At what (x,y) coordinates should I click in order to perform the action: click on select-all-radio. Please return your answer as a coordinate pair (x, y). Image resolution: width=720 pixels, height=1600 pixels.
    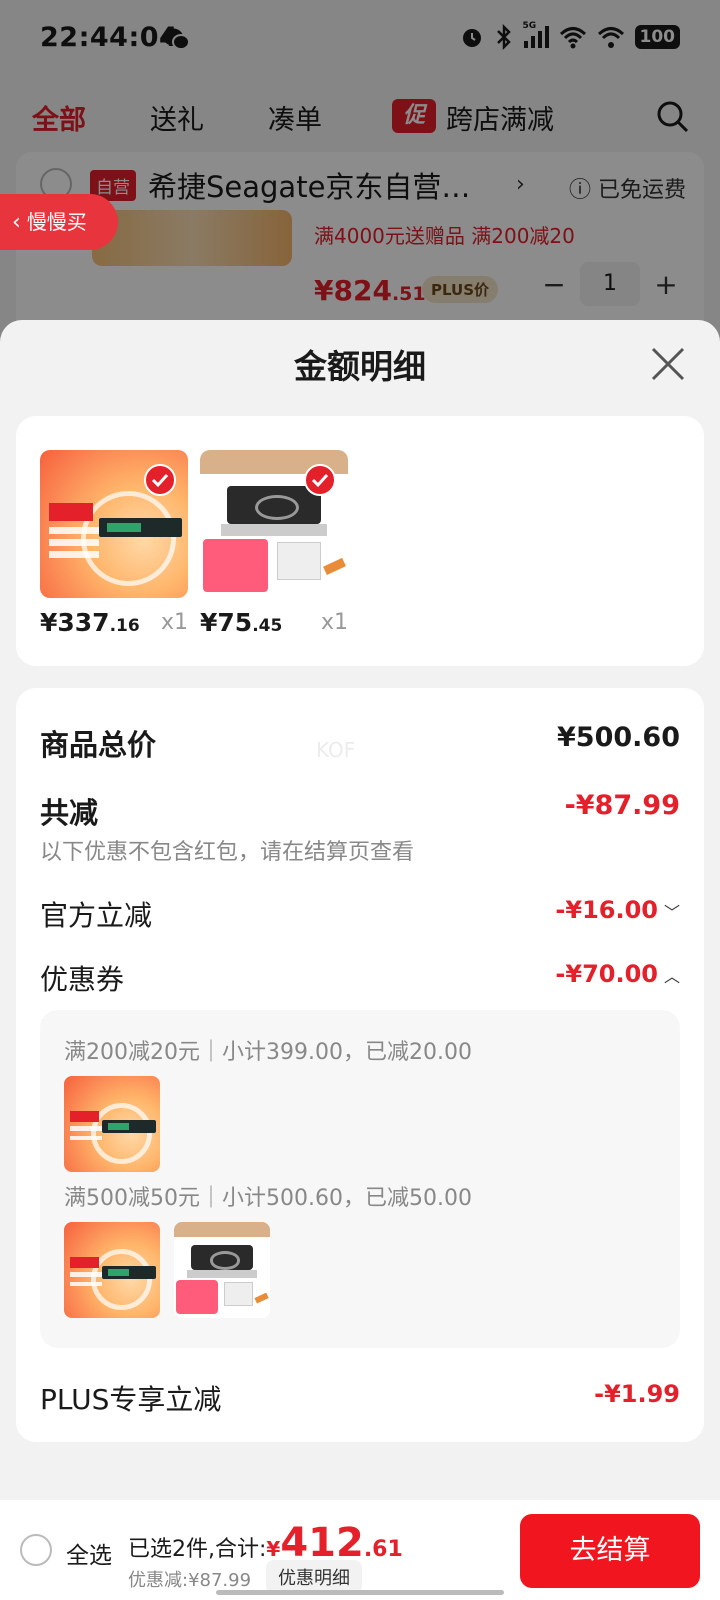
    Looking at the image, I should click on (36, 1550).